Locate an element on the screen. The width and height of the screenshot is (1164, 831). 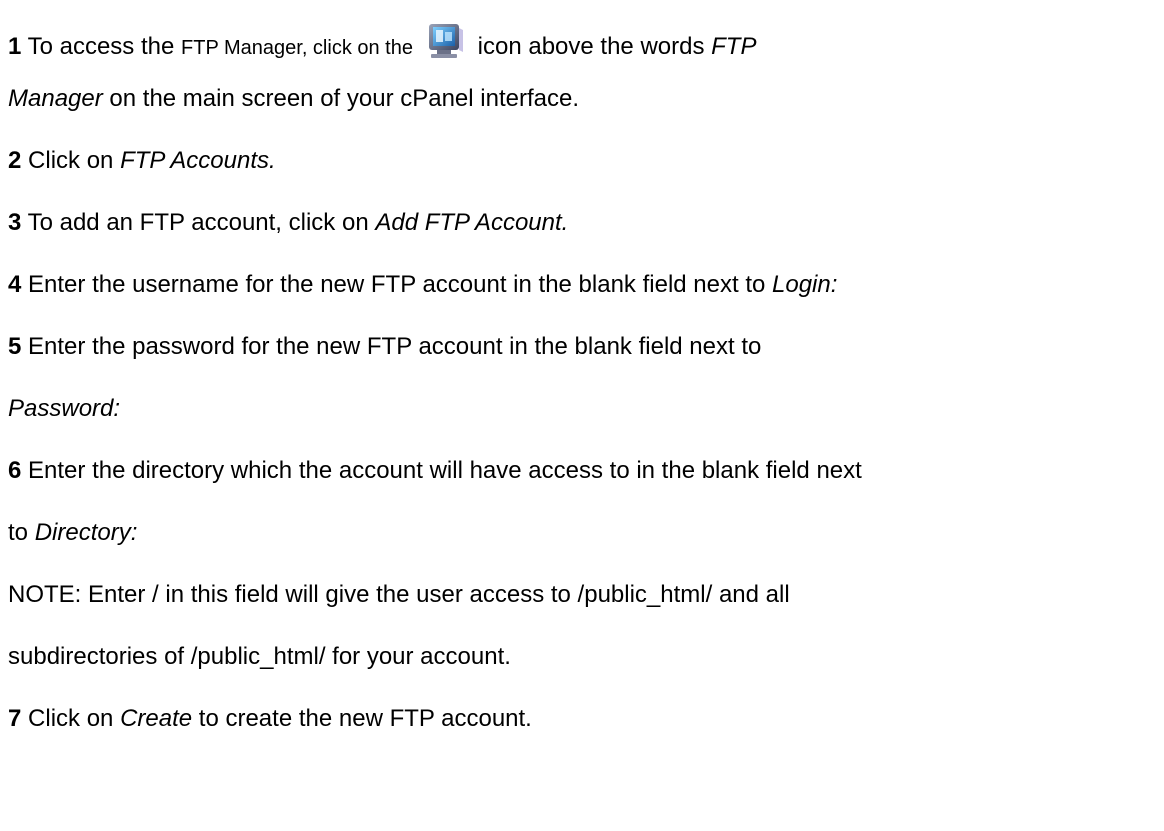
step-text-italic: FTP is located at coordinates (734, 46).